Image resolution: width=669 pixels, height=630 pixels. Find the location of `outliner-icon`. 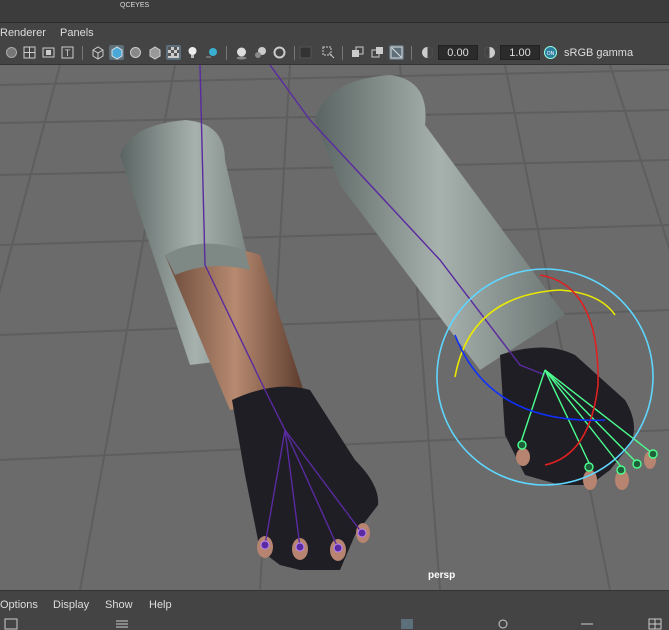

outliner-icon is located at coordinates (11, 624).